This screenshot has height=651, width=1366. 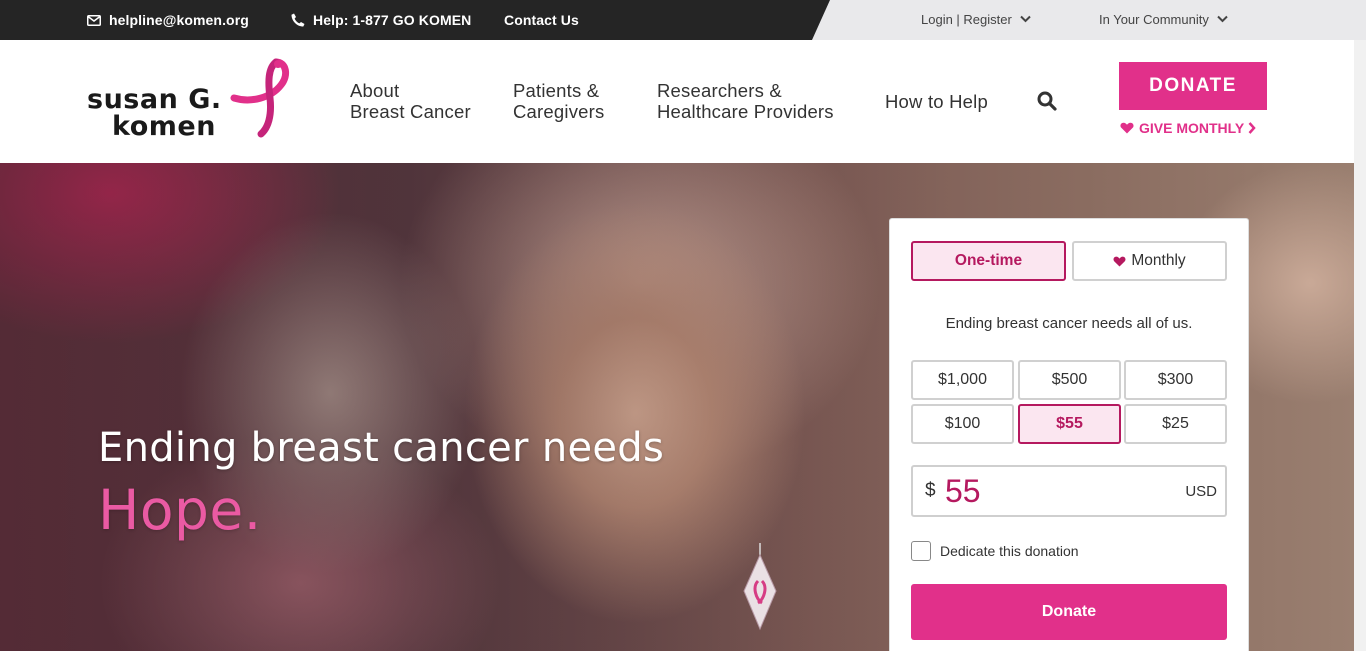 I want to click on search-button, so click(x=1047, y=101).